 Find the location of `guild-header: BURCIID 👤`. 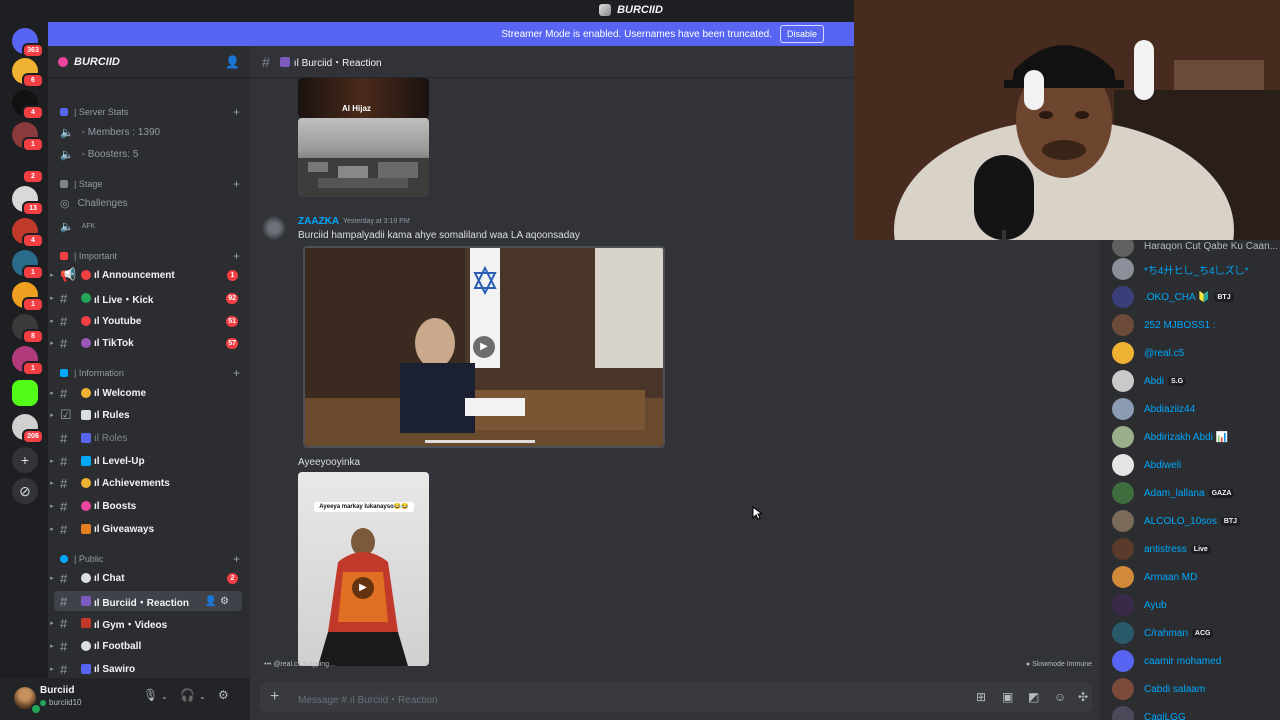

guild-header: BURCIID 👤 is located at coordinates (149, 62).